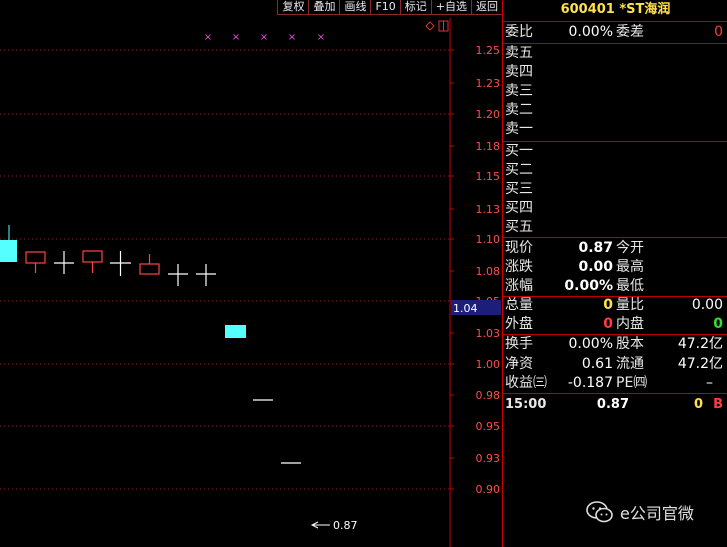 The image size is (727, 547). I want to click on toolbar-button: 画线, so click(355, 7).